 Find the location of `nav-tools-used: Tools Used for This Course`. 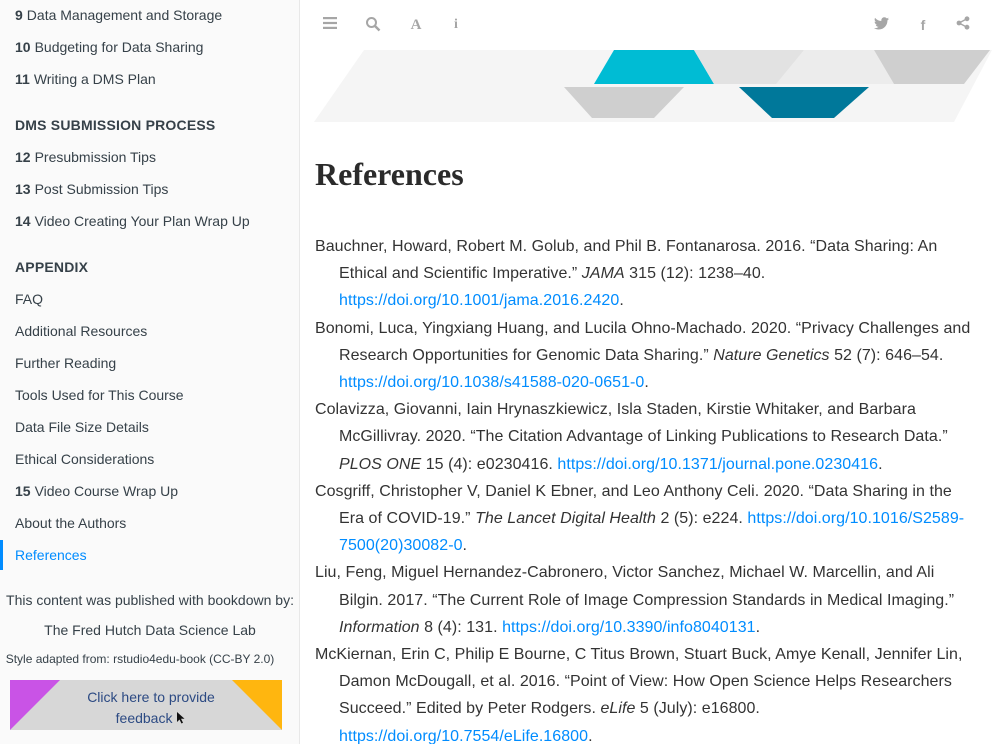

nav-tools-used: Tools Used for This Course is located at coordinates (99, 395).